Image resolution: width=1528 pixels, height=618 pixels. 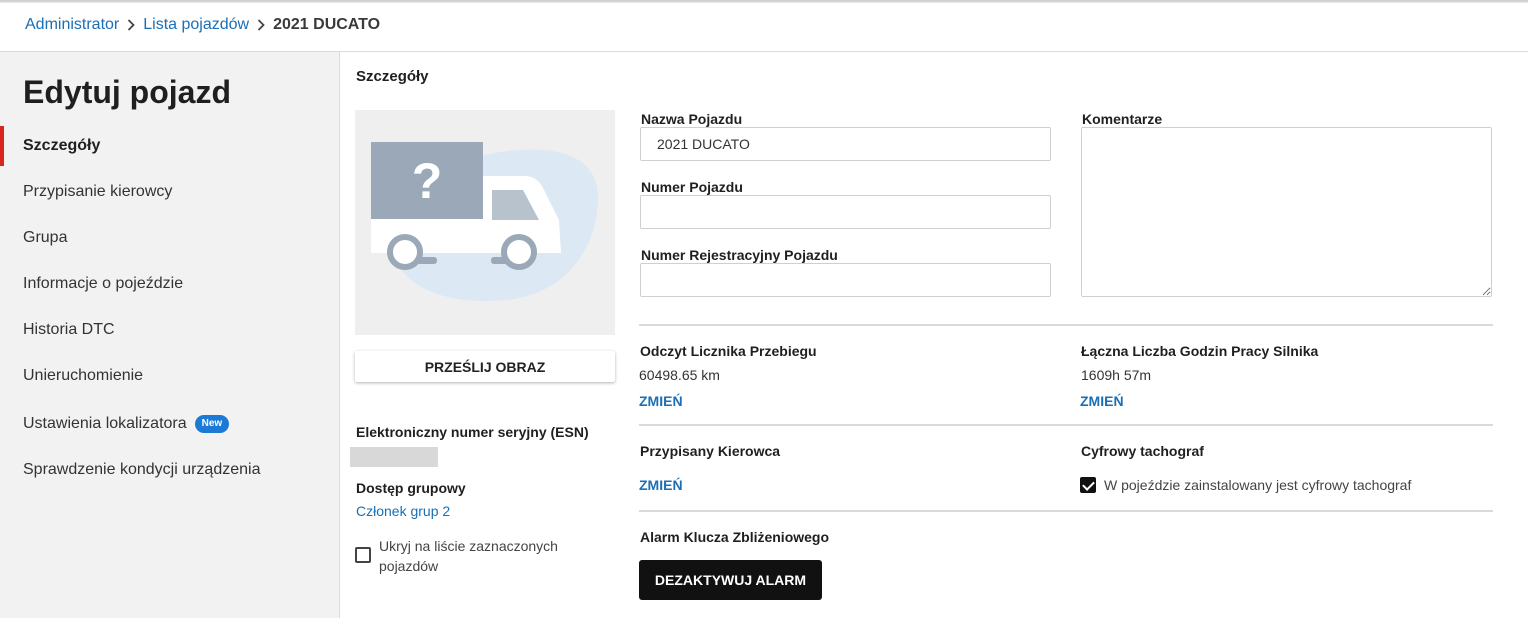 What do you see at coordinates (98, 191) in the screenshot?
I see `sidebar-item-label: Przypisanie kierowcy` at bounding box center [98, 191].